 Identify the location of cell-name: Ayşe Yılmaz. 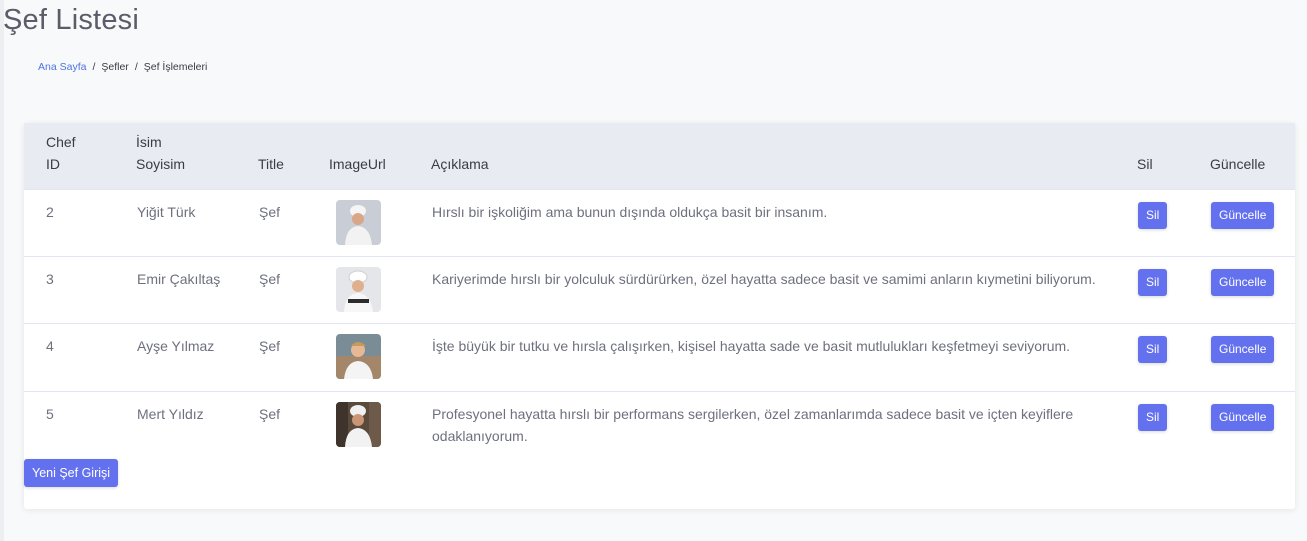
(176, 345).